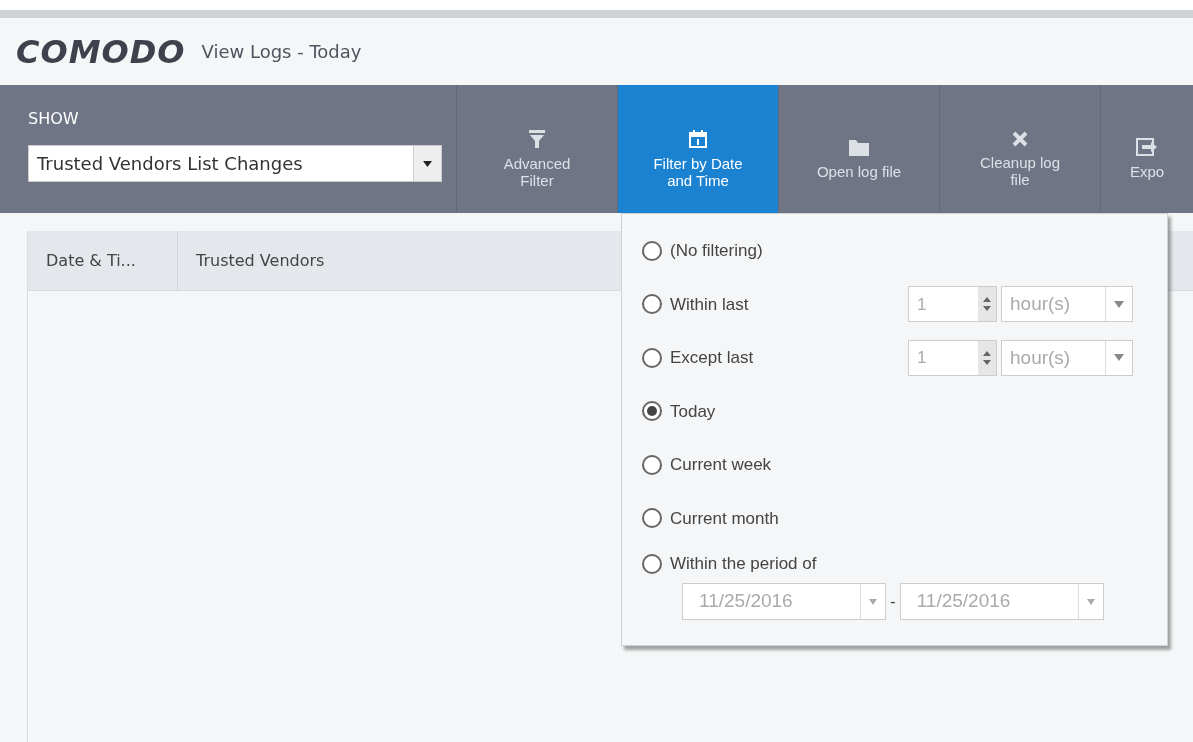  I want to click on toolbar-button: Filter by Date and Time, so click(698, 149).